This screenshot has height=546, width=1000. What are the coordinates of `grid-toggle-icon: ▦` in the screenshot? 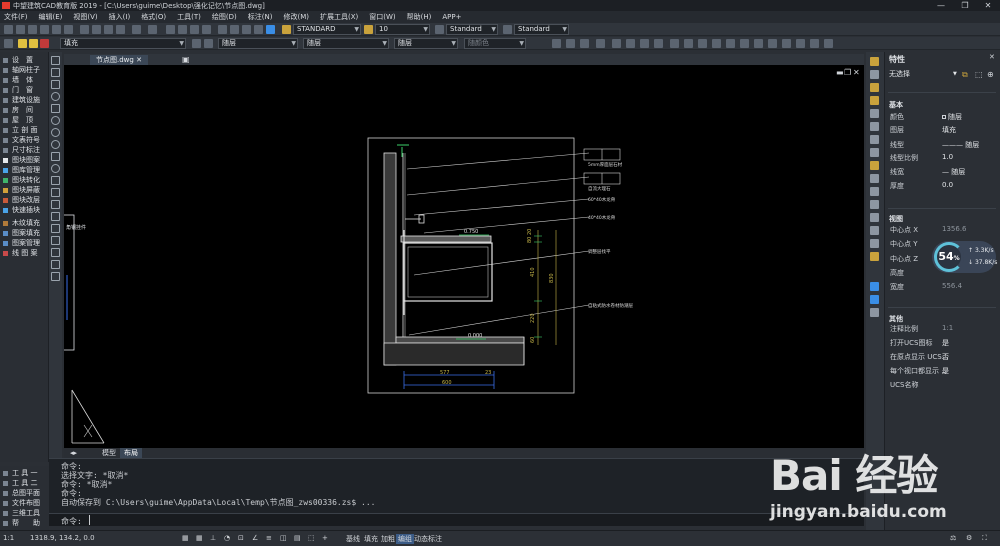 It's located at (199, 538).